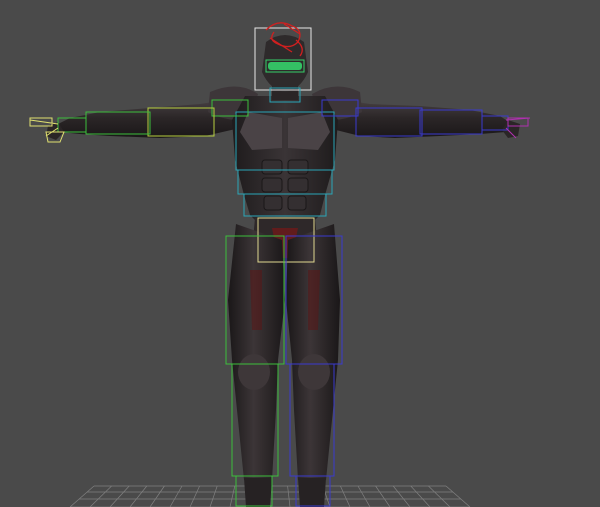 The image size is (600, 507). Describe the element at coordinates (314, 300) in the screenshot. I see `right-thigh-accent-mesh` at that location.